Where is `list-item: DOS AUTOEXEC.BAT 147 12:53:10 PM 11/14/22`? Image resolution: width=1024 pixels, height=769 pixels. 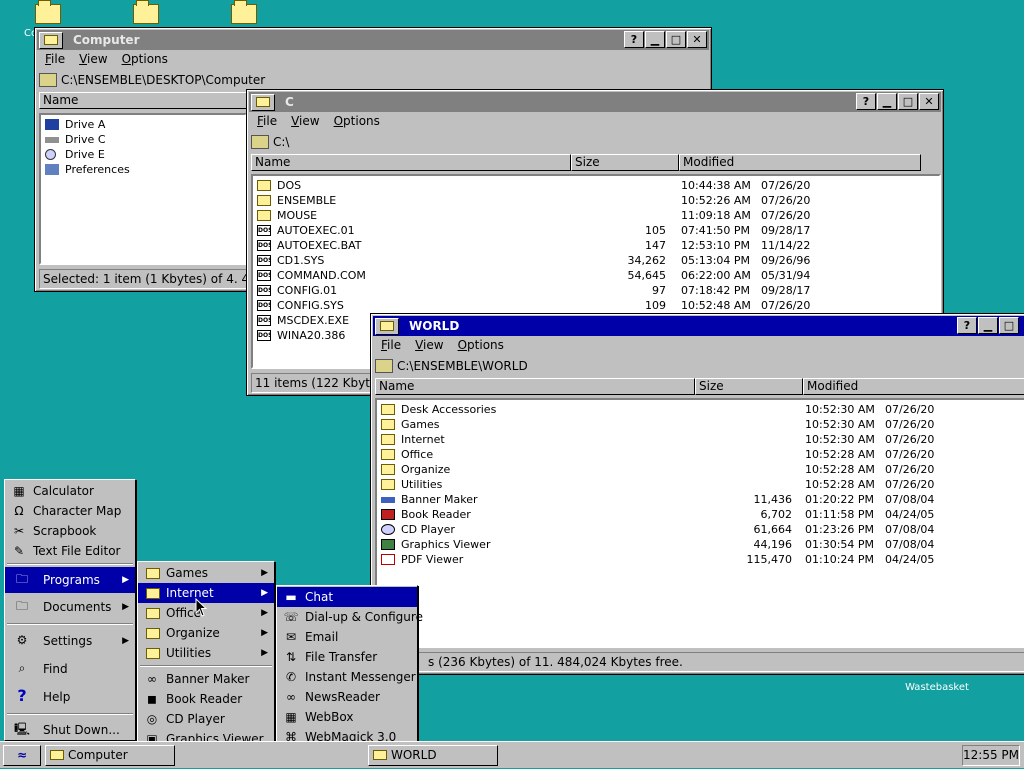
list-item: DOS AUTOEXEC.BAT 147 12:53:10 PM 11/14/22 is located at coordinates (596, 245).